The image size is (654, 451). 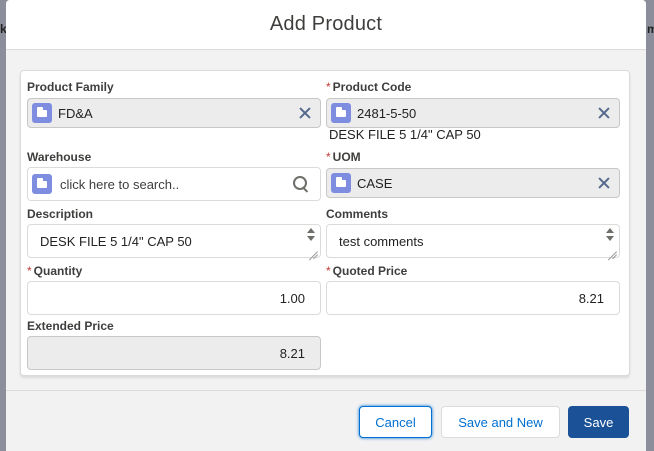 I want to click on uom-lookup: CASE, so click(x=473, y=183).